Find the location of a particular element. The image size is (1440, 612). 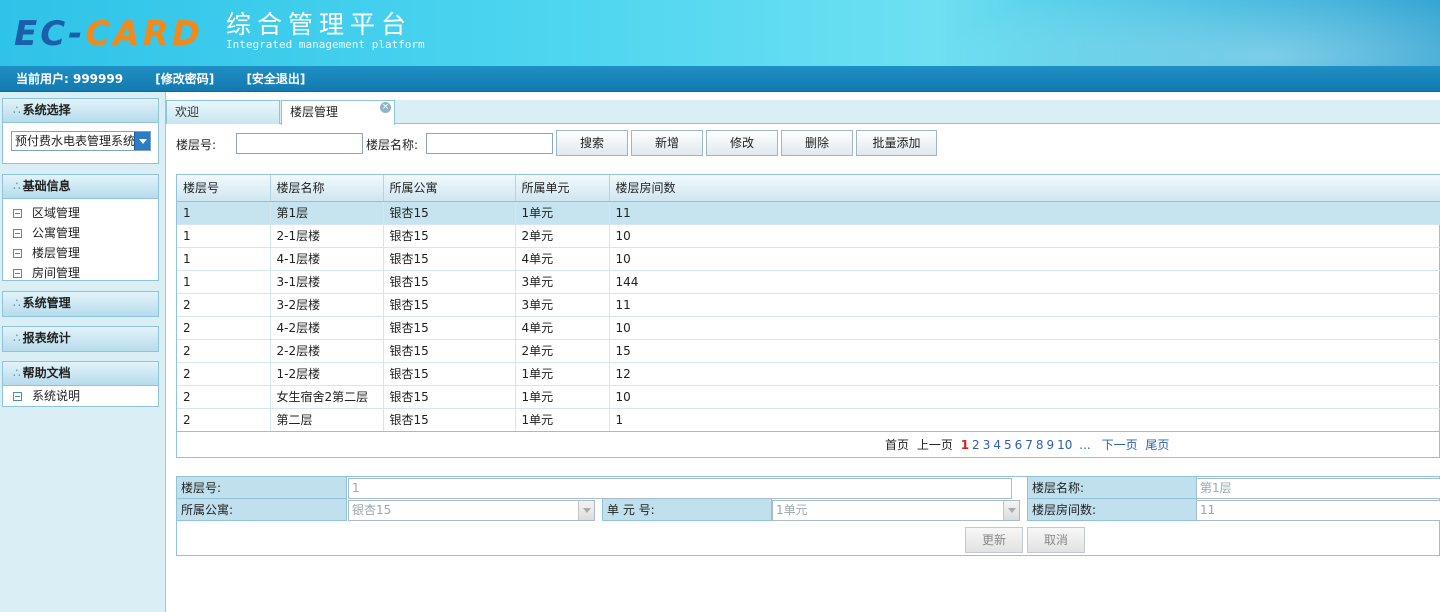

table-cell: 15 is located at coordinates (1024, 351).